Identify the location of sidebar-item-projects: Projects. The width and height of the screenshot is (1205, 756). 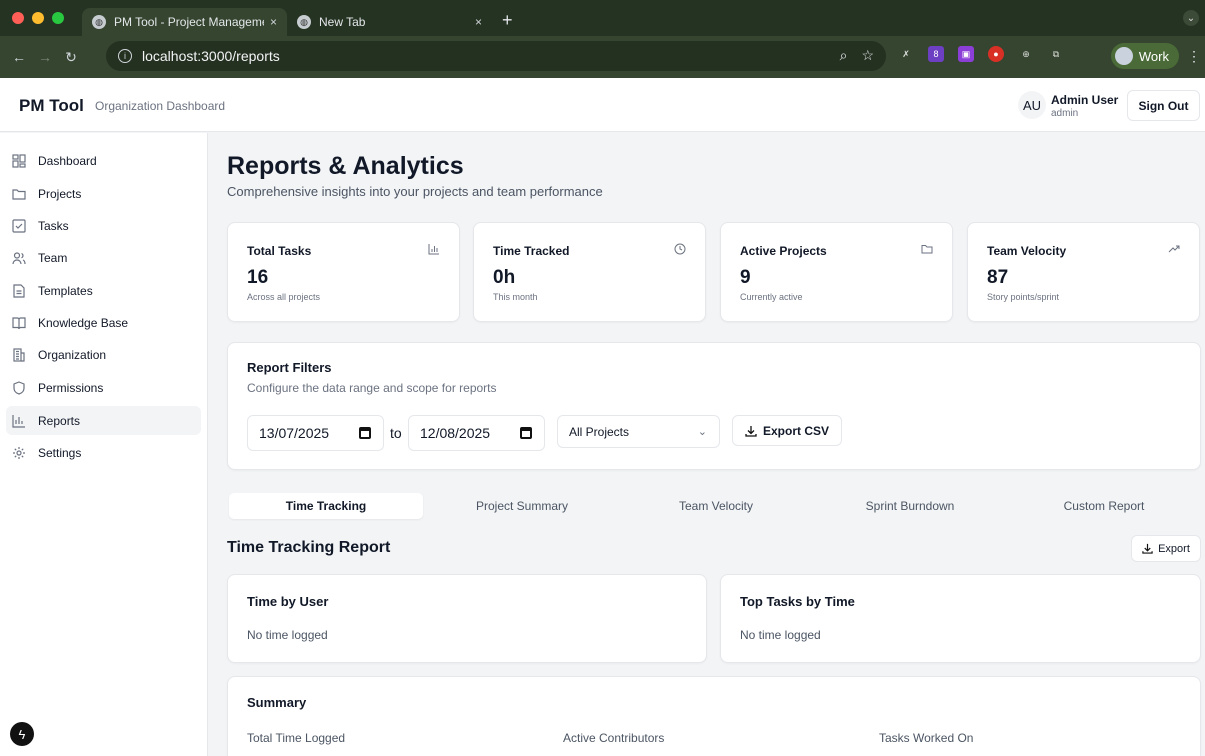
(103, 193).